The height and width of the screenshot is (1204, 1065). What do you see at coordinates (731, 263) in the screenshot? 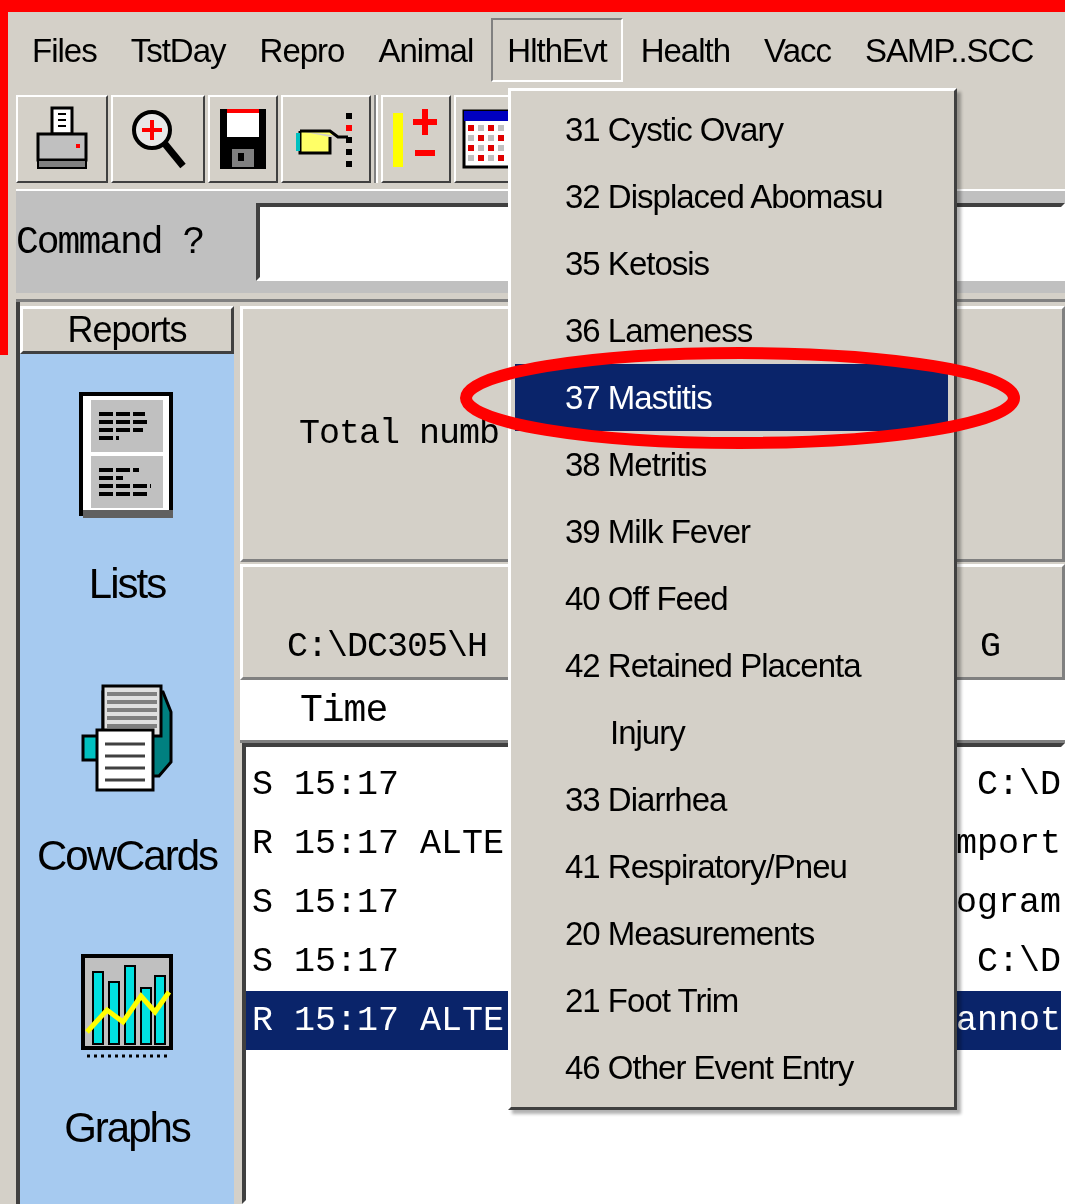
I see `menu-entry: 35 Ketosis` at bounding box center [731, 263].